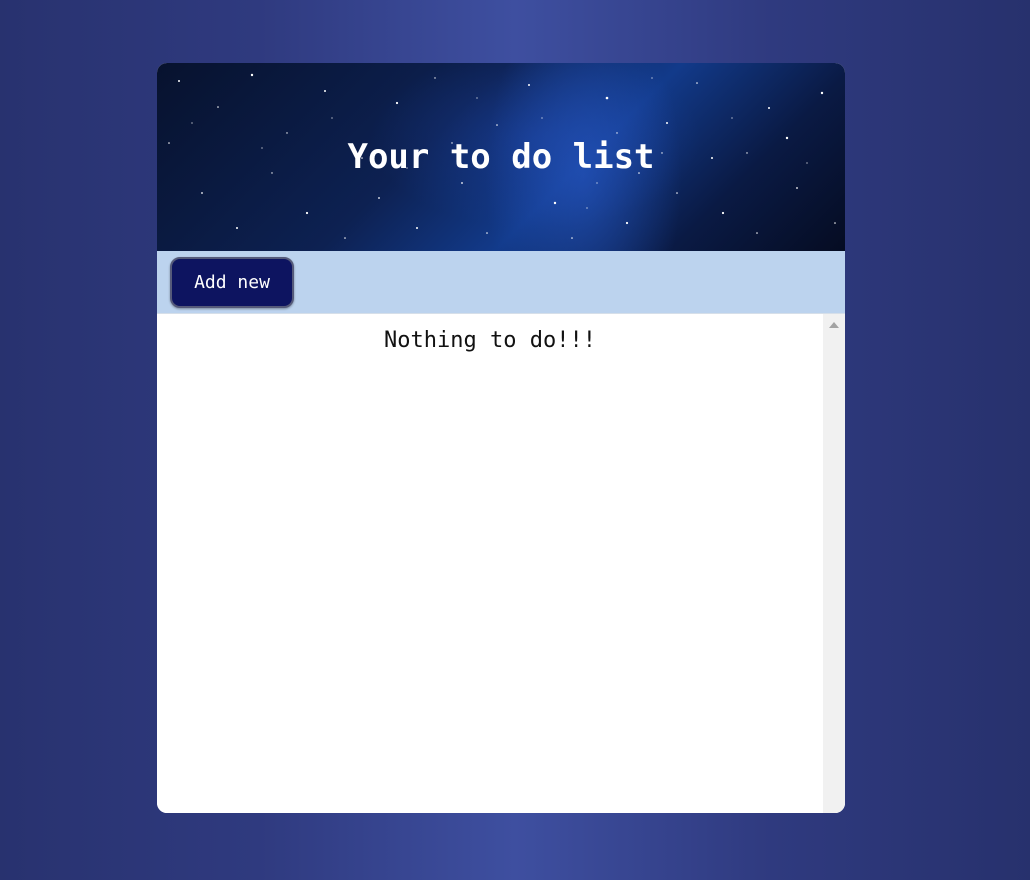 The height and width of the screenshot is (880, 1030). What do you see at coordinates (834, 563) in the screenshot?
I see `vertical-scrollbar` at bounding box center [834, 563].